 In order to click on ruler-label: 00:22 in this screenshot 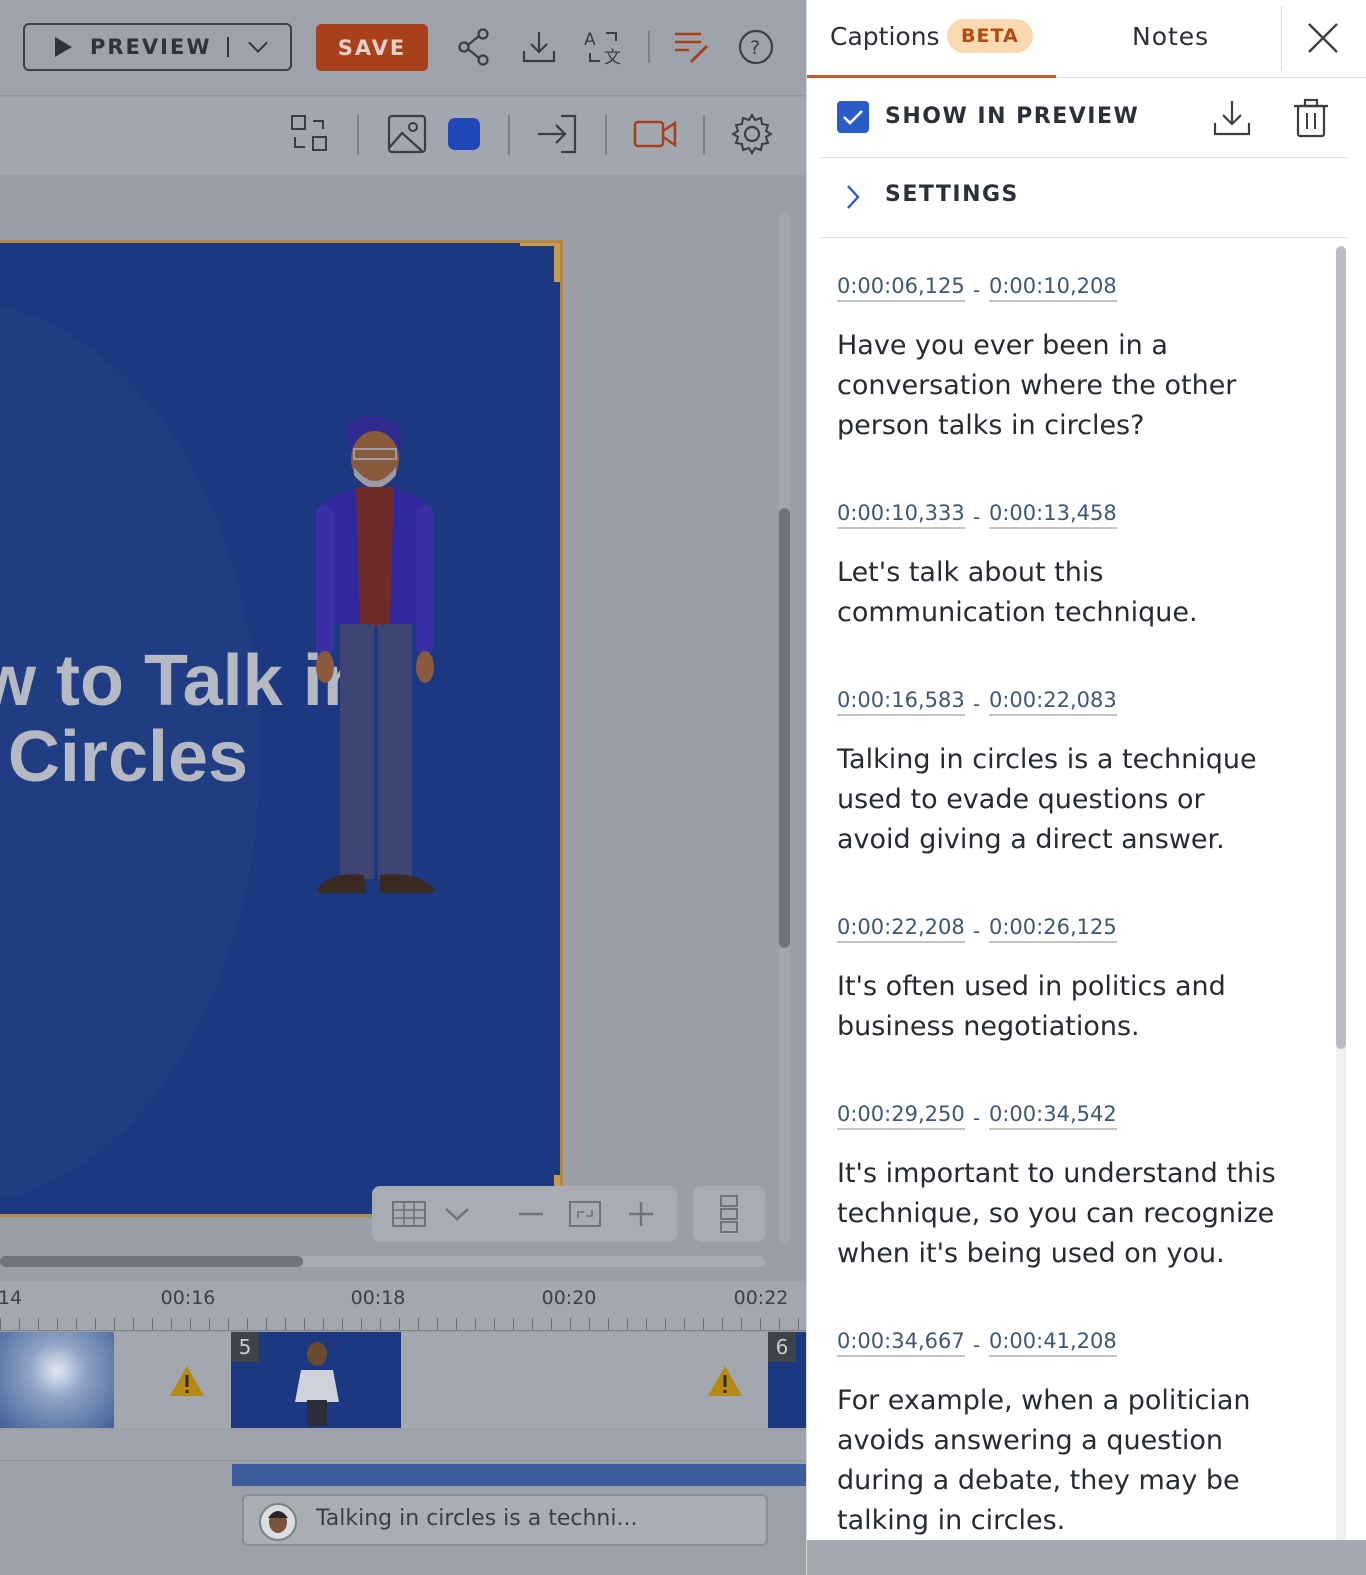, I will do `click(761, 1298)`.